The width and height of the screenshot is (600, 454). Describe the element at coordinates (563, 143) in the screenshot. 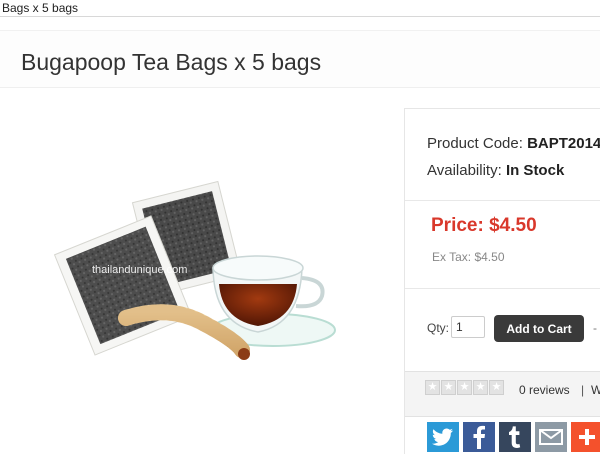

I see `product-code-value: BAPT2014` at that location.